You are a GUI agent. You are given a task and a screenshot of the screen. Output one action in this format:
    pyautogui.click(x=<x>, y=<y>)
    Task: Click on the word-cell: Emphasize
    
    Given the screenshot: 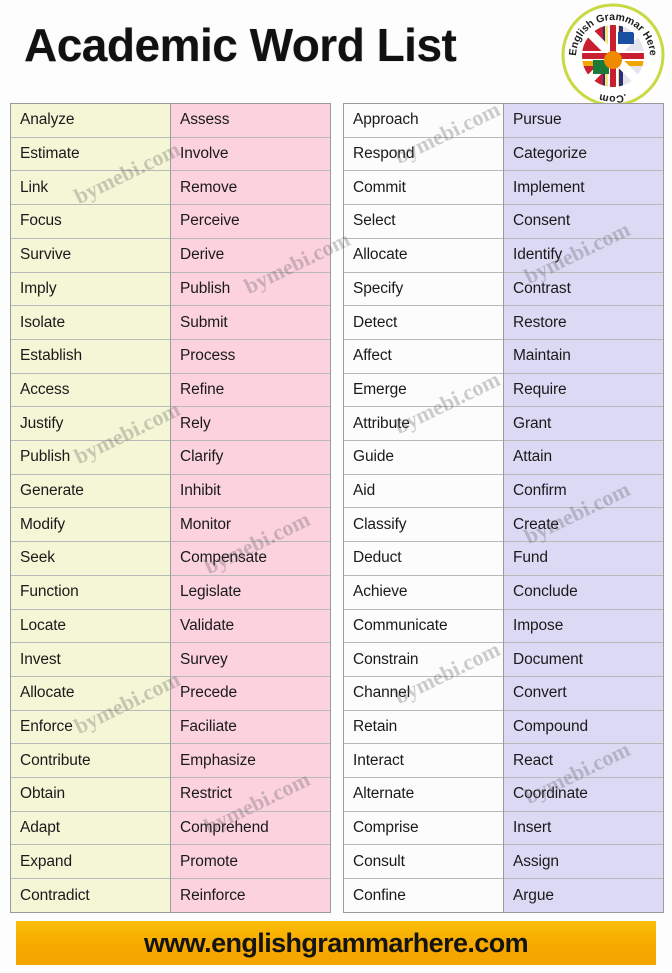 What is the action you would take?
    pyautogui.click(x=250, y=761)
    